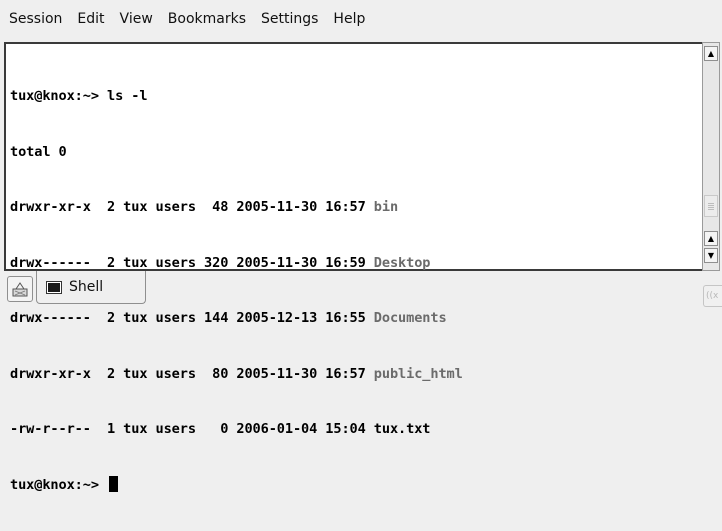 The image size is (722, 531). Describe the element at coordinates (349, 19) in the screenshot. I see `menu-help: Help` at that location.